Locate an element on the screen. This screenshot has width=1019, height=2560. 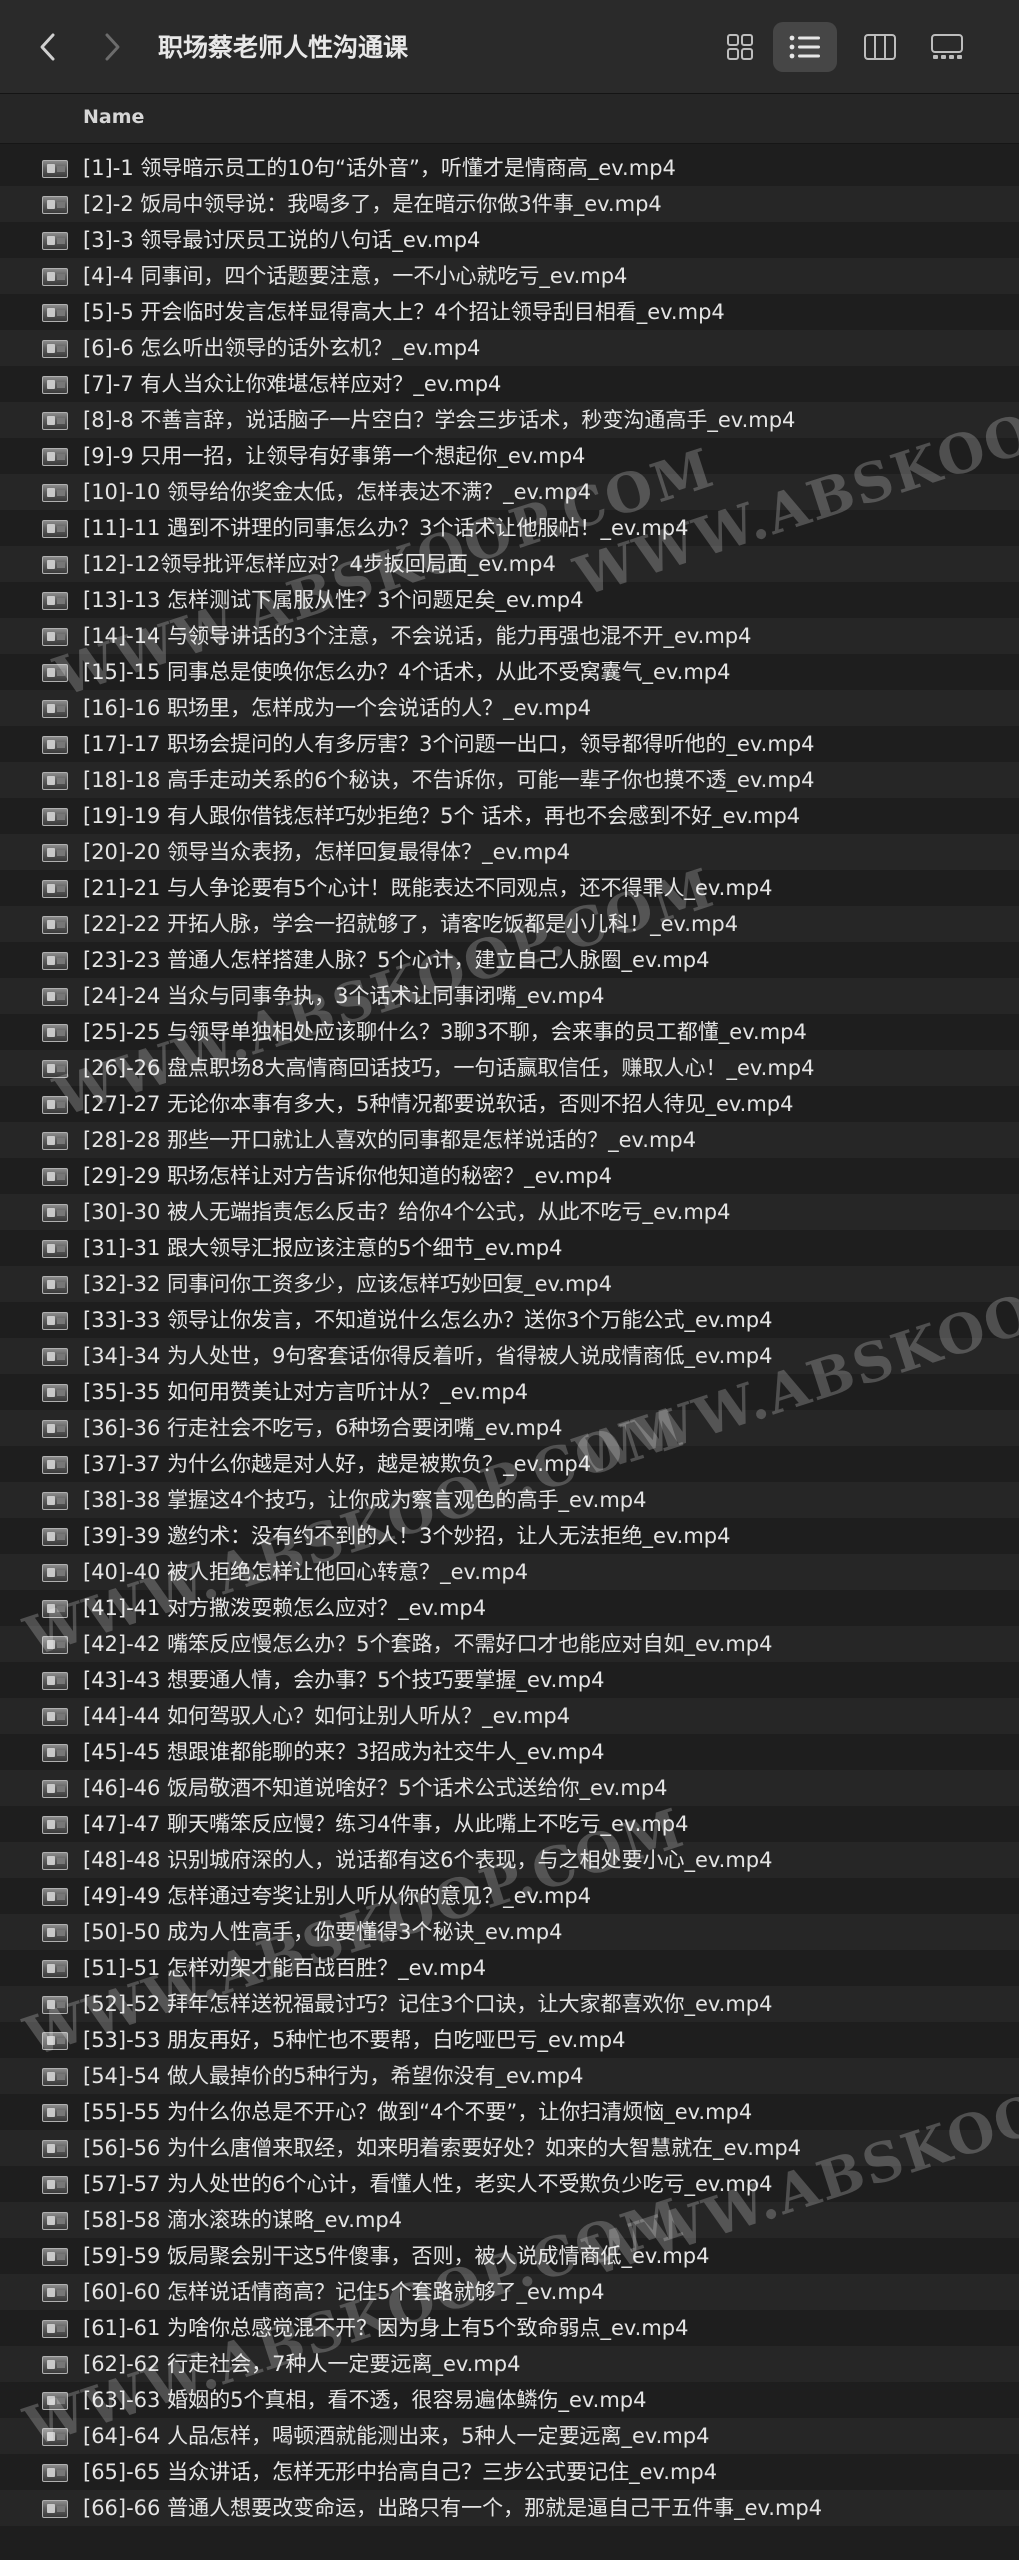
file-row: [59]-59 饭局聚会别干这5件傻事，否则，被人说成情商低_ev.mp4 is located at coordinates (509, 2256).